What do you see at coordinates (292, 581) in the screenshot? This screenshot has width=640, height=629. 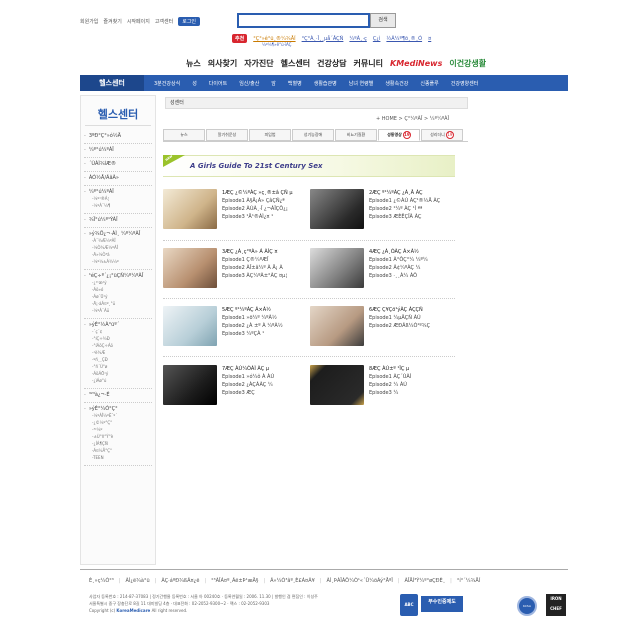 I see `footer-link: Ã»¼Ò³âº¸È£Á¤Ã¥` at bounding box center [292, 581].